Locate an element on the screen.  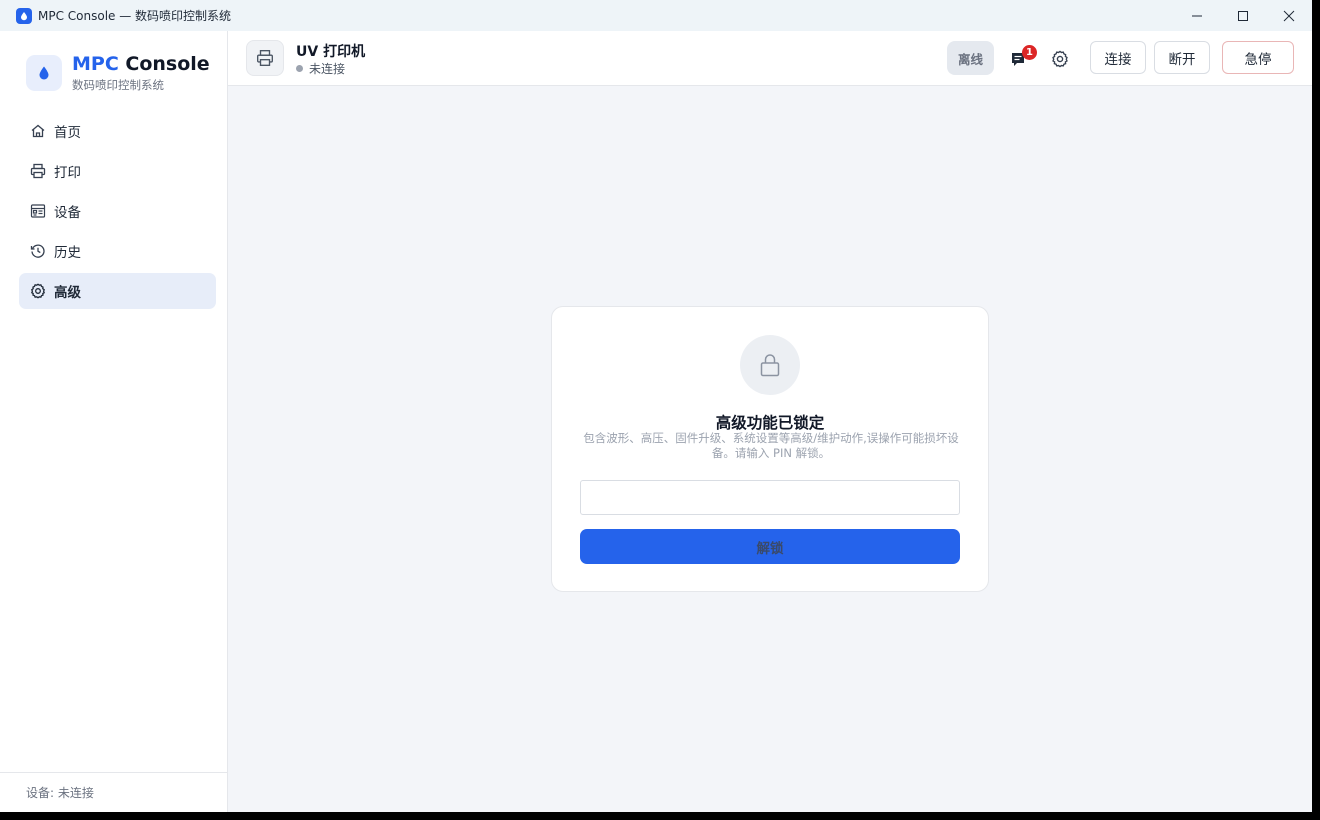
brand-drop-icon is located at coordinates (44, 73).